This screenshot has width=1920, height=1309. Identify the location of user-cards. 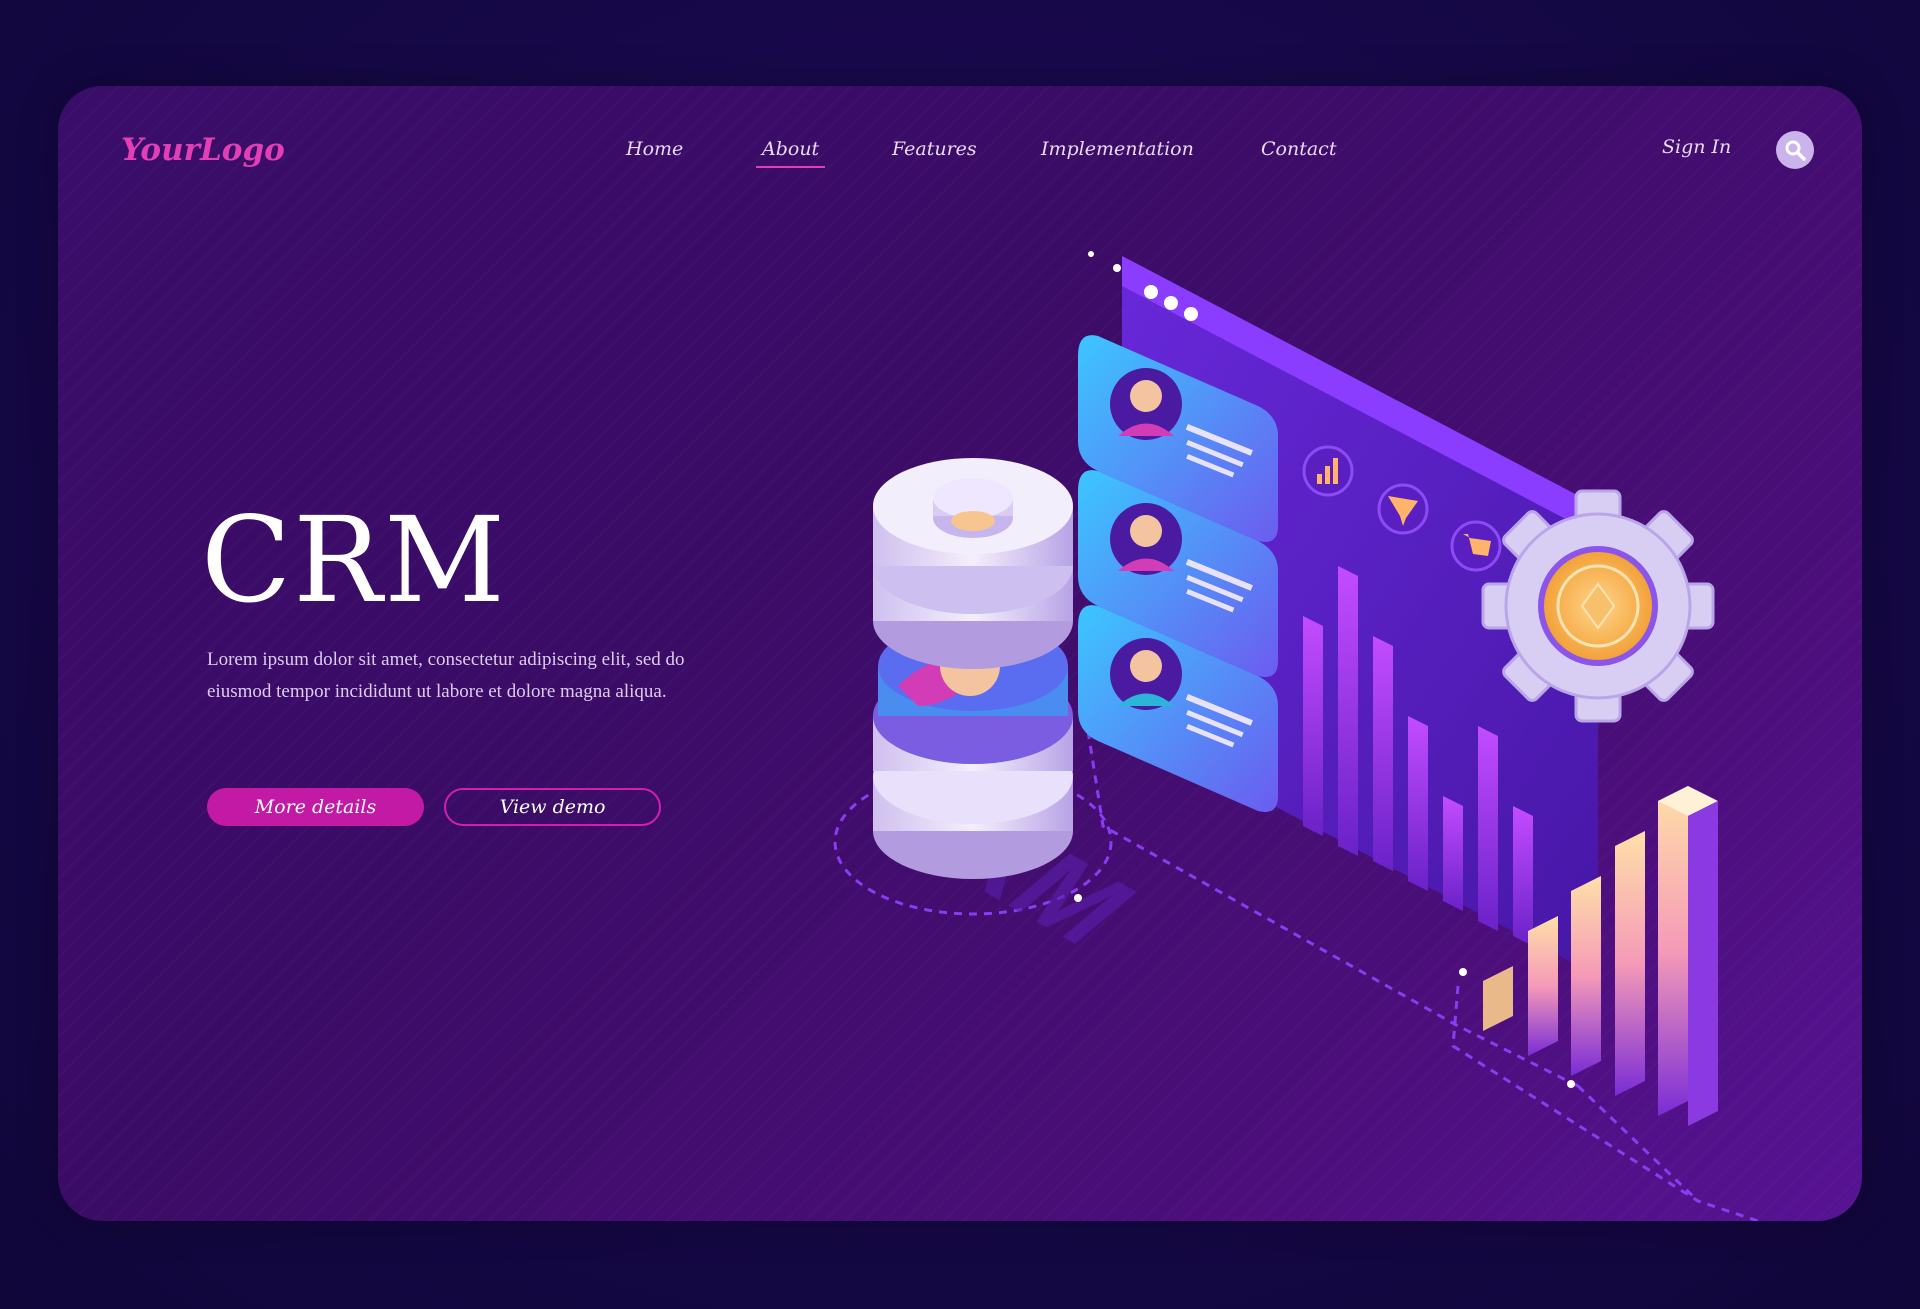
(1178, 573).